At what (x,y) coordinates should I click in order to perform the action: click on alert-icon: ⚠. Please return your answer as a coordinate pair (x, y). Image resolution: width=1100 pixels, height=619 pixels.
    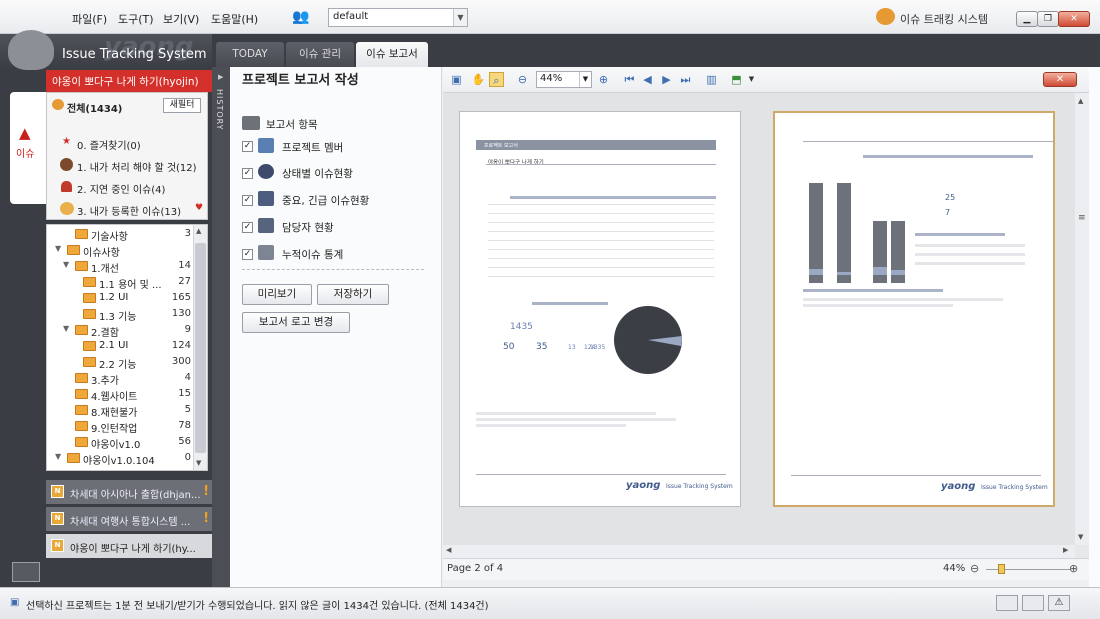
    Looking at the image, I should click on (1059, 603).